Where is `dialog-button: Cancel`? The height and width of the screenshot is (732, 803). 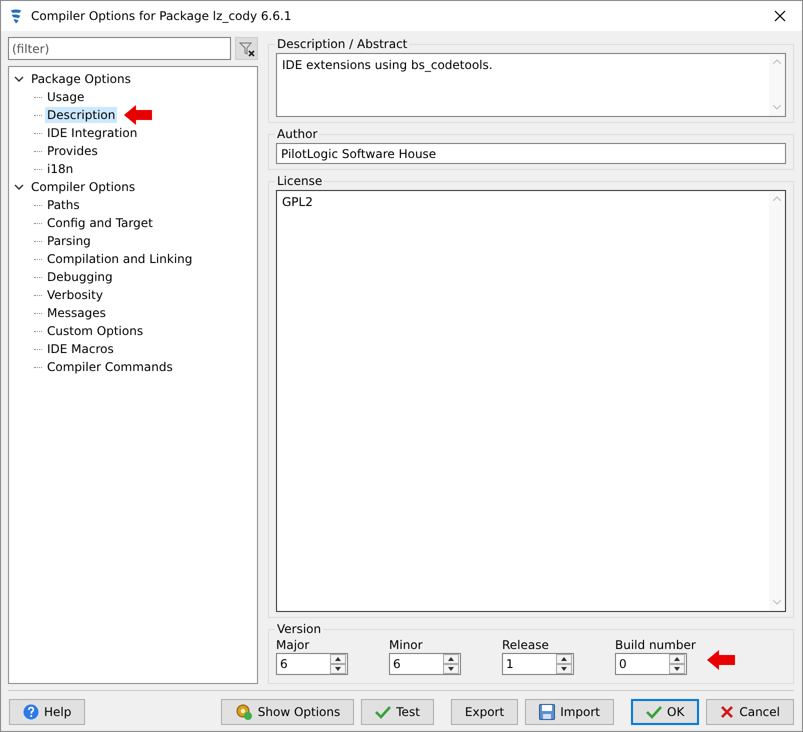 dialog-button: Cancel is located at coordinates (750, 712).